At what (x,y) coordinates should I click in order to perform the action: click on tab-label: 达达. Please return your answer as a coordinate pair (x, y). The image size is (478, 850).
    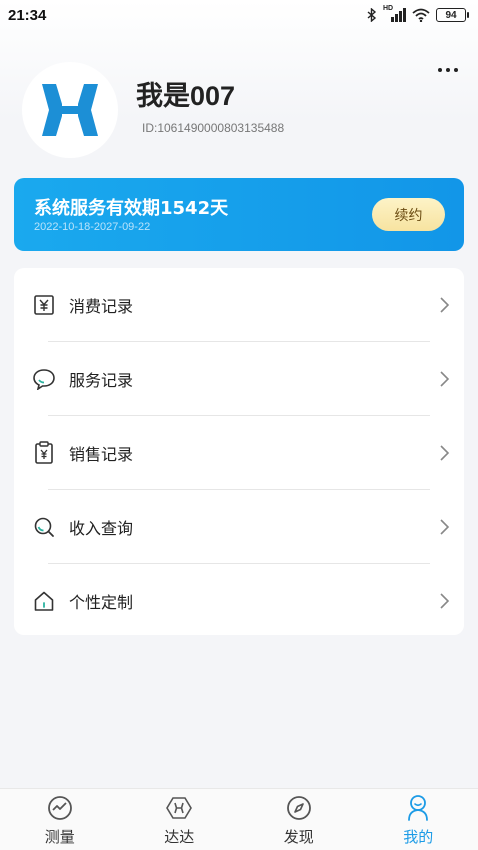
    Looking at the image, I should click on (179, 837).